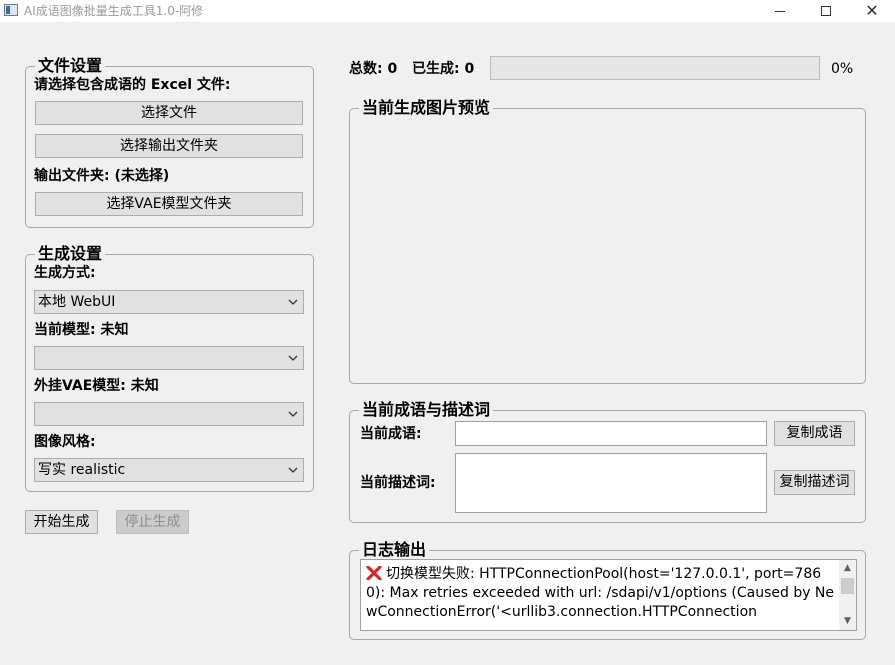 The width and height of the screenshot is (895, 665). What do you see at coordinates (169, 146) in the screenshot?
I see `select-output-folder-button: 选择输出文件夹` at bounding box center [169, 146].